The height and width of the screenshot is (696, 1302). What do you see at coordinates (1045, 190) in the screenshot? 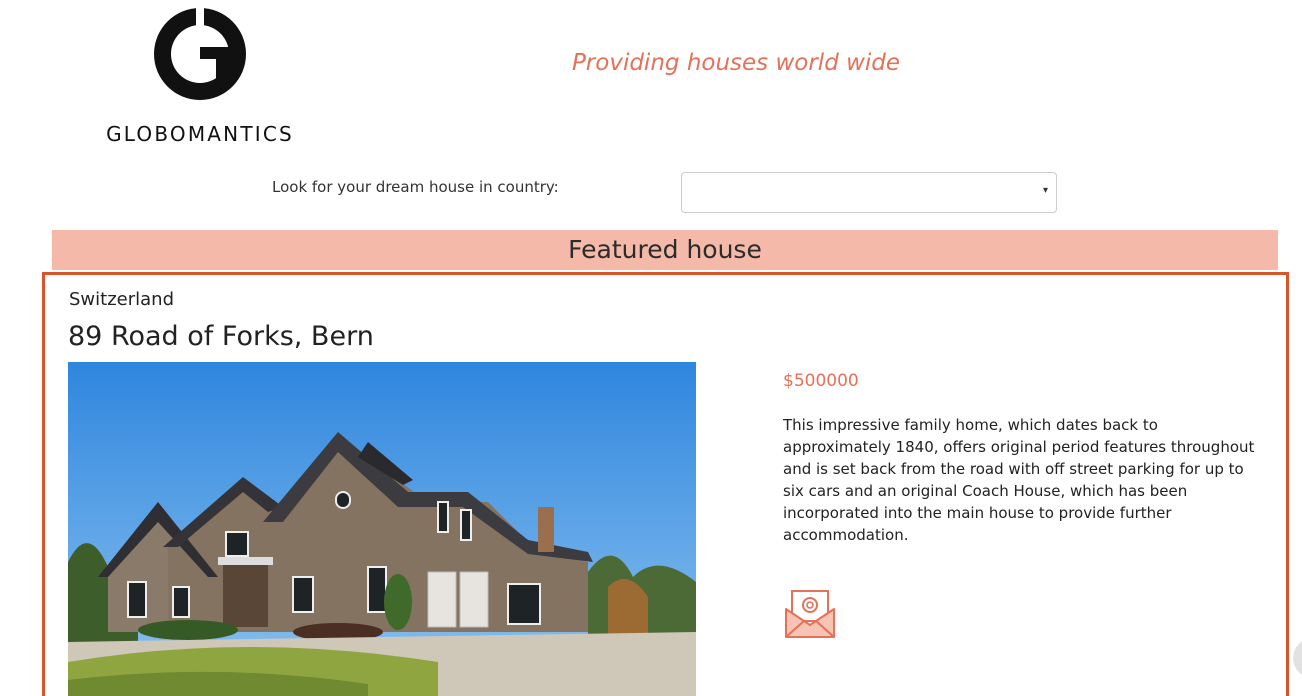
I see `chevron-down-icon: ▾` at bounding box center [1045, 190].